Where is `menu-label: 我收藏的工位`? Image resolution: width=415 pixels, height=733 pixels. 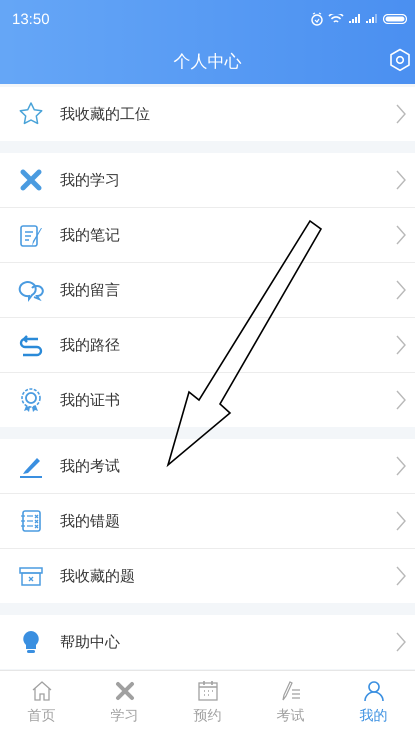
menu-label: 我收藏的工位 is located at coordinates (105, 114).